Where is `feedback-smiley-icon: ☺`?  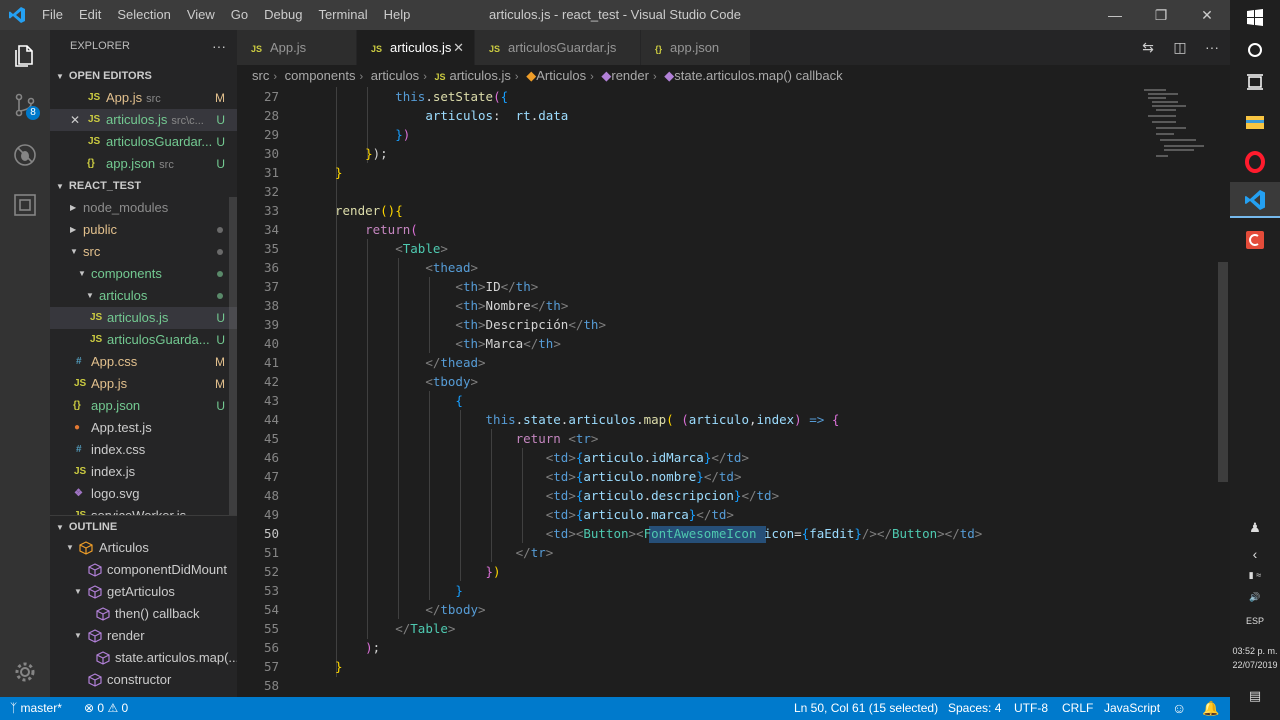 feedback-smiley-icon: ☺ is located at coordinates (1179, 708).